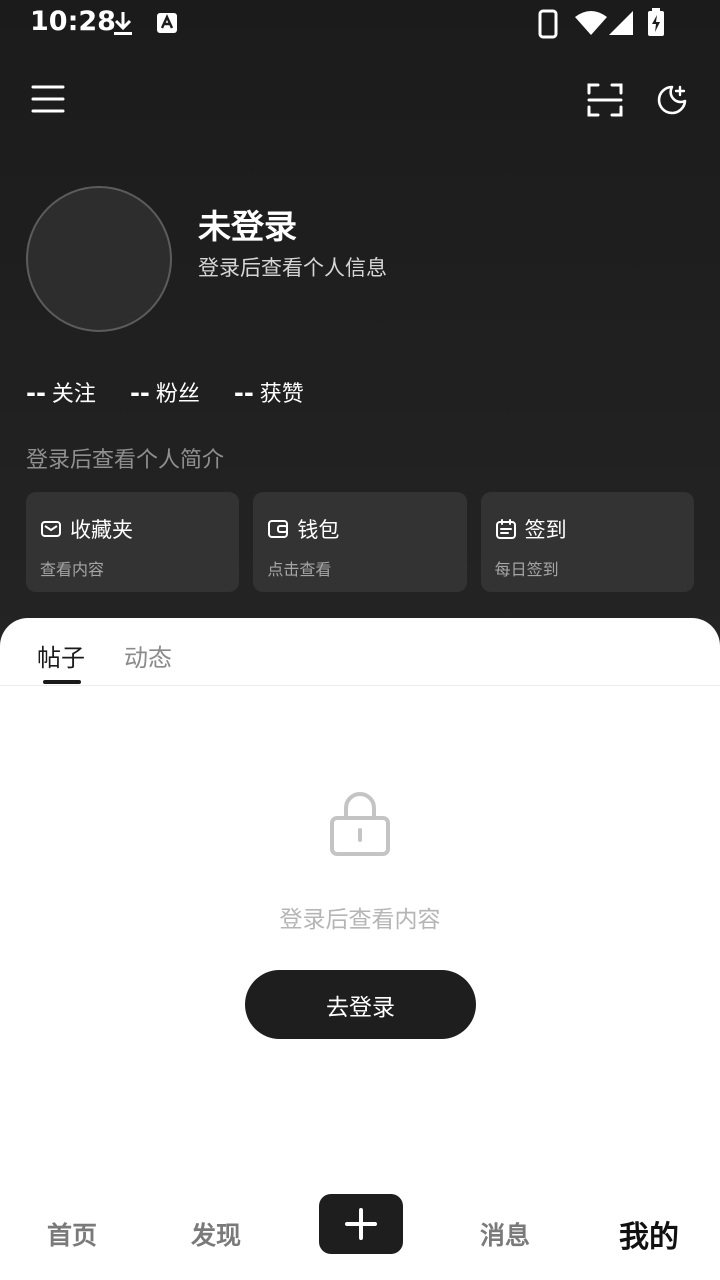  I want to click on favorites-card: 收藏夹 查看内容, so click(133, 542).